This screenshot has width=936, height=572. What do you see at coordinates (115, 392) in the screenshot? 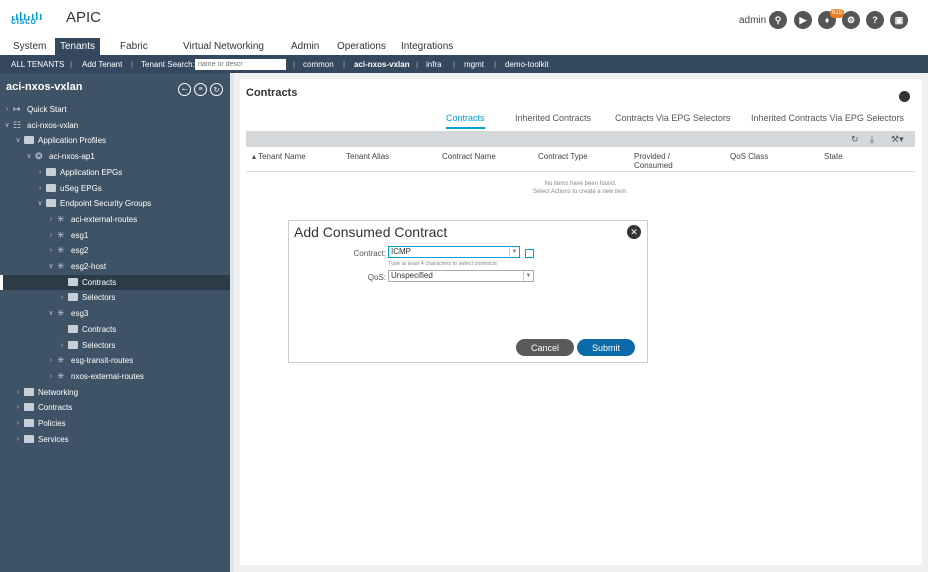
I see `sidebar-tree-item: › Networking` at bounding box center [115, 392].